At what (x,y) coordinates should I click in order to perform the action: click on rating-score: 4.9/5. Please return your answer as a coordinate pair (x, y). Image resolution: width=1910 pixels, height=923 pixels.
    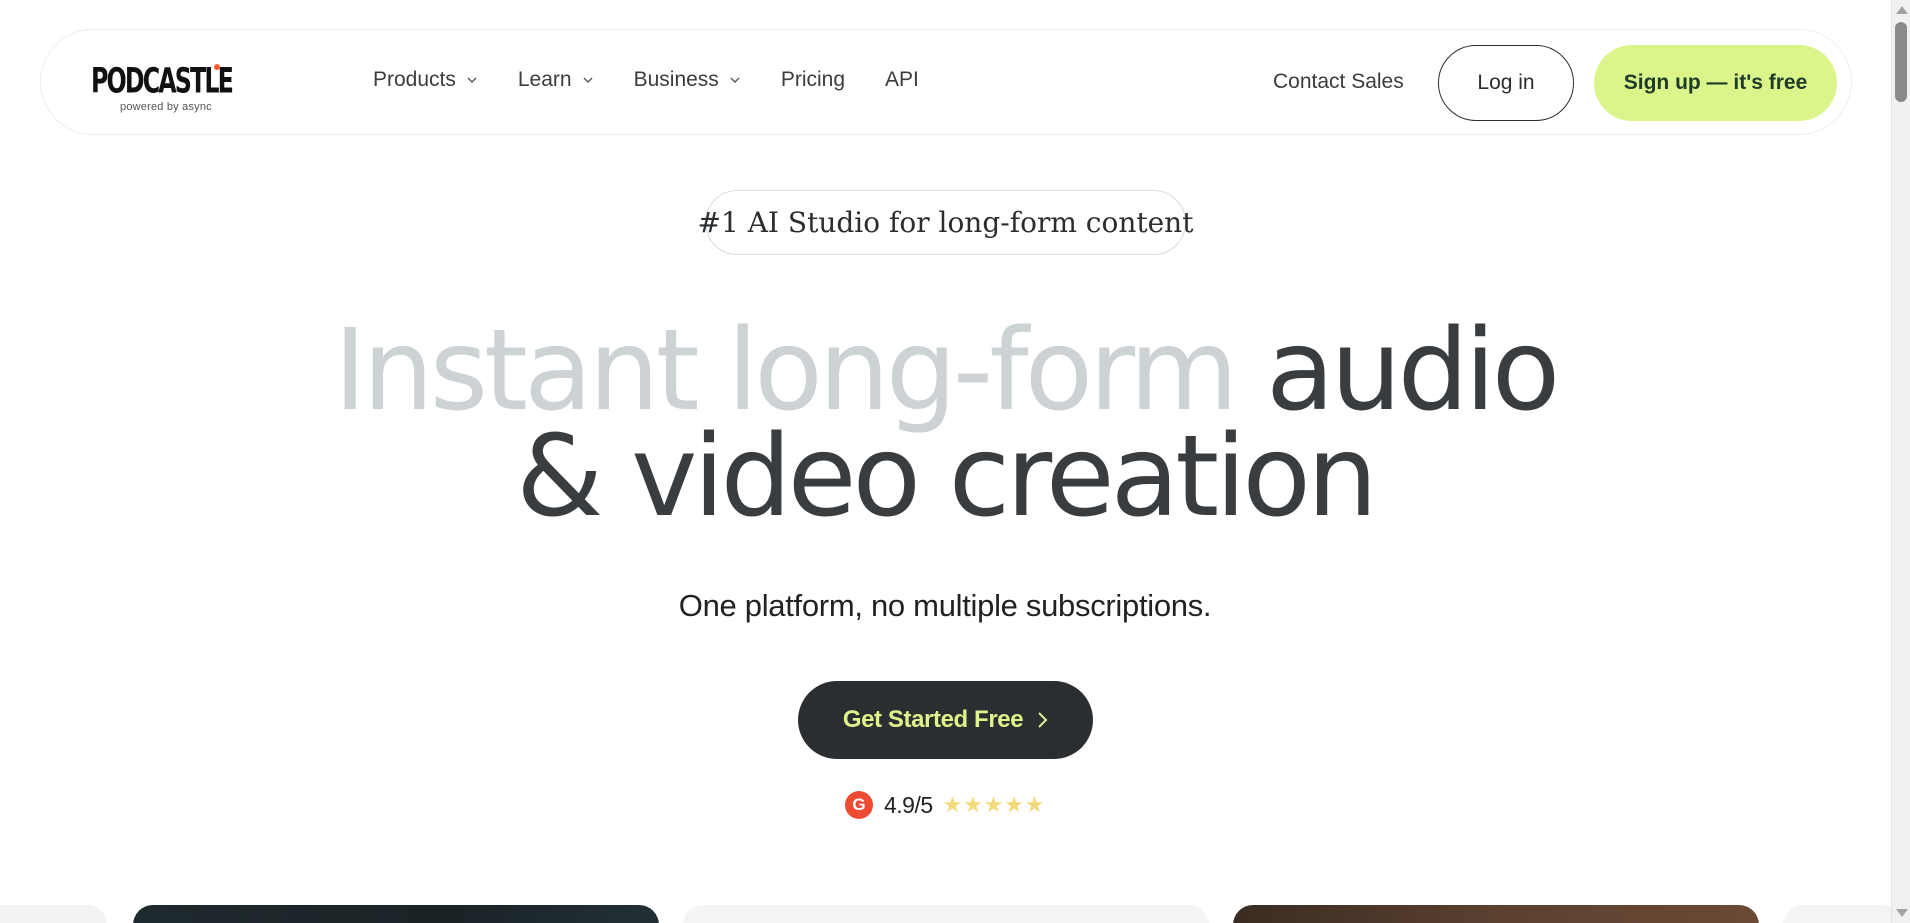
    Looking at the image, I should click on (908, 804).